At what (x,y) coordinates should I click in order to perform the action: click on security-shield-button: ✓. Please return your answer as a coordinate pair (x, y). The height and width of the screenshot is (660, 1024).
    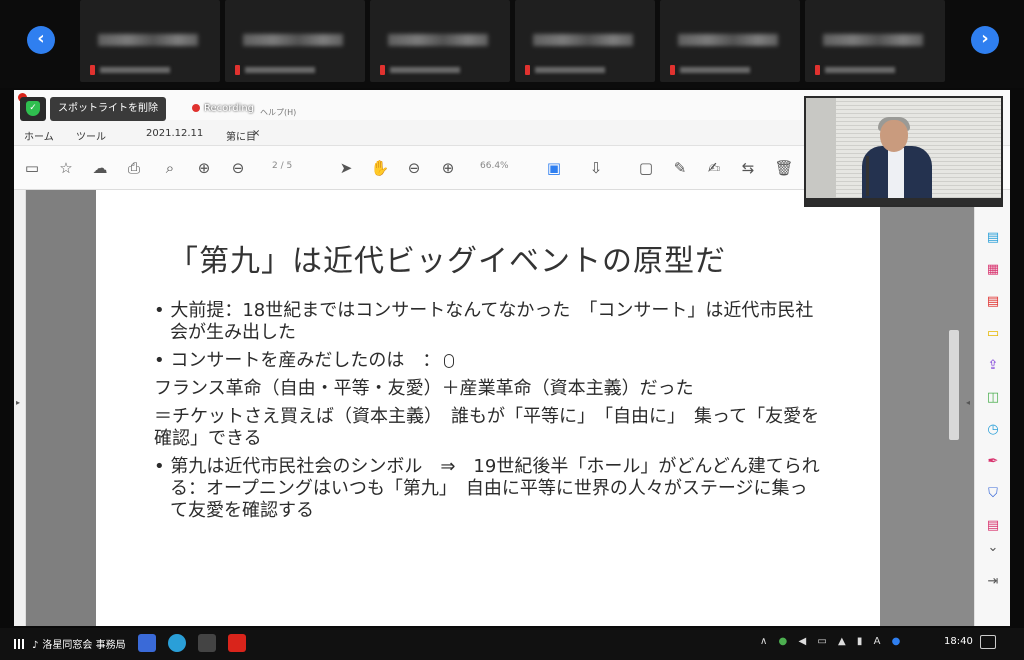
    Looking at the image, I should click on (33, 109).